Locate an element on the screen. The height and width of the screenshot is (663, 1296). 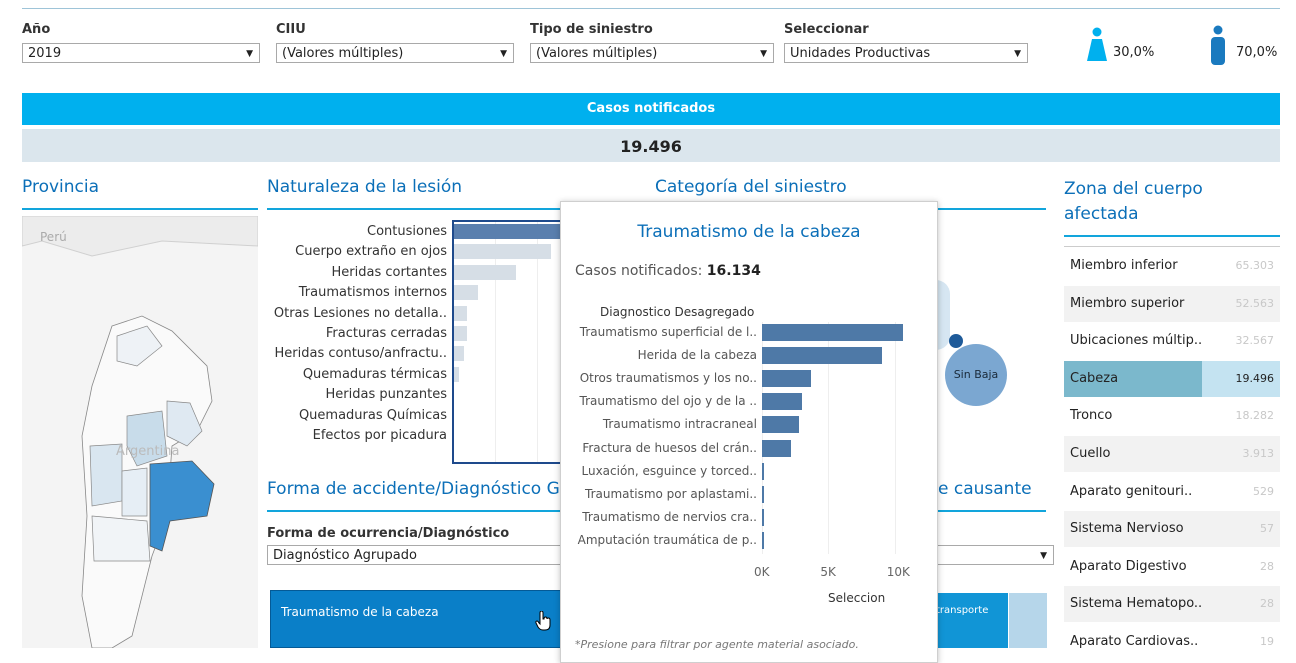
zona-row: Sistema Hematopo.. 28 is located at coordinates (1172, 604).